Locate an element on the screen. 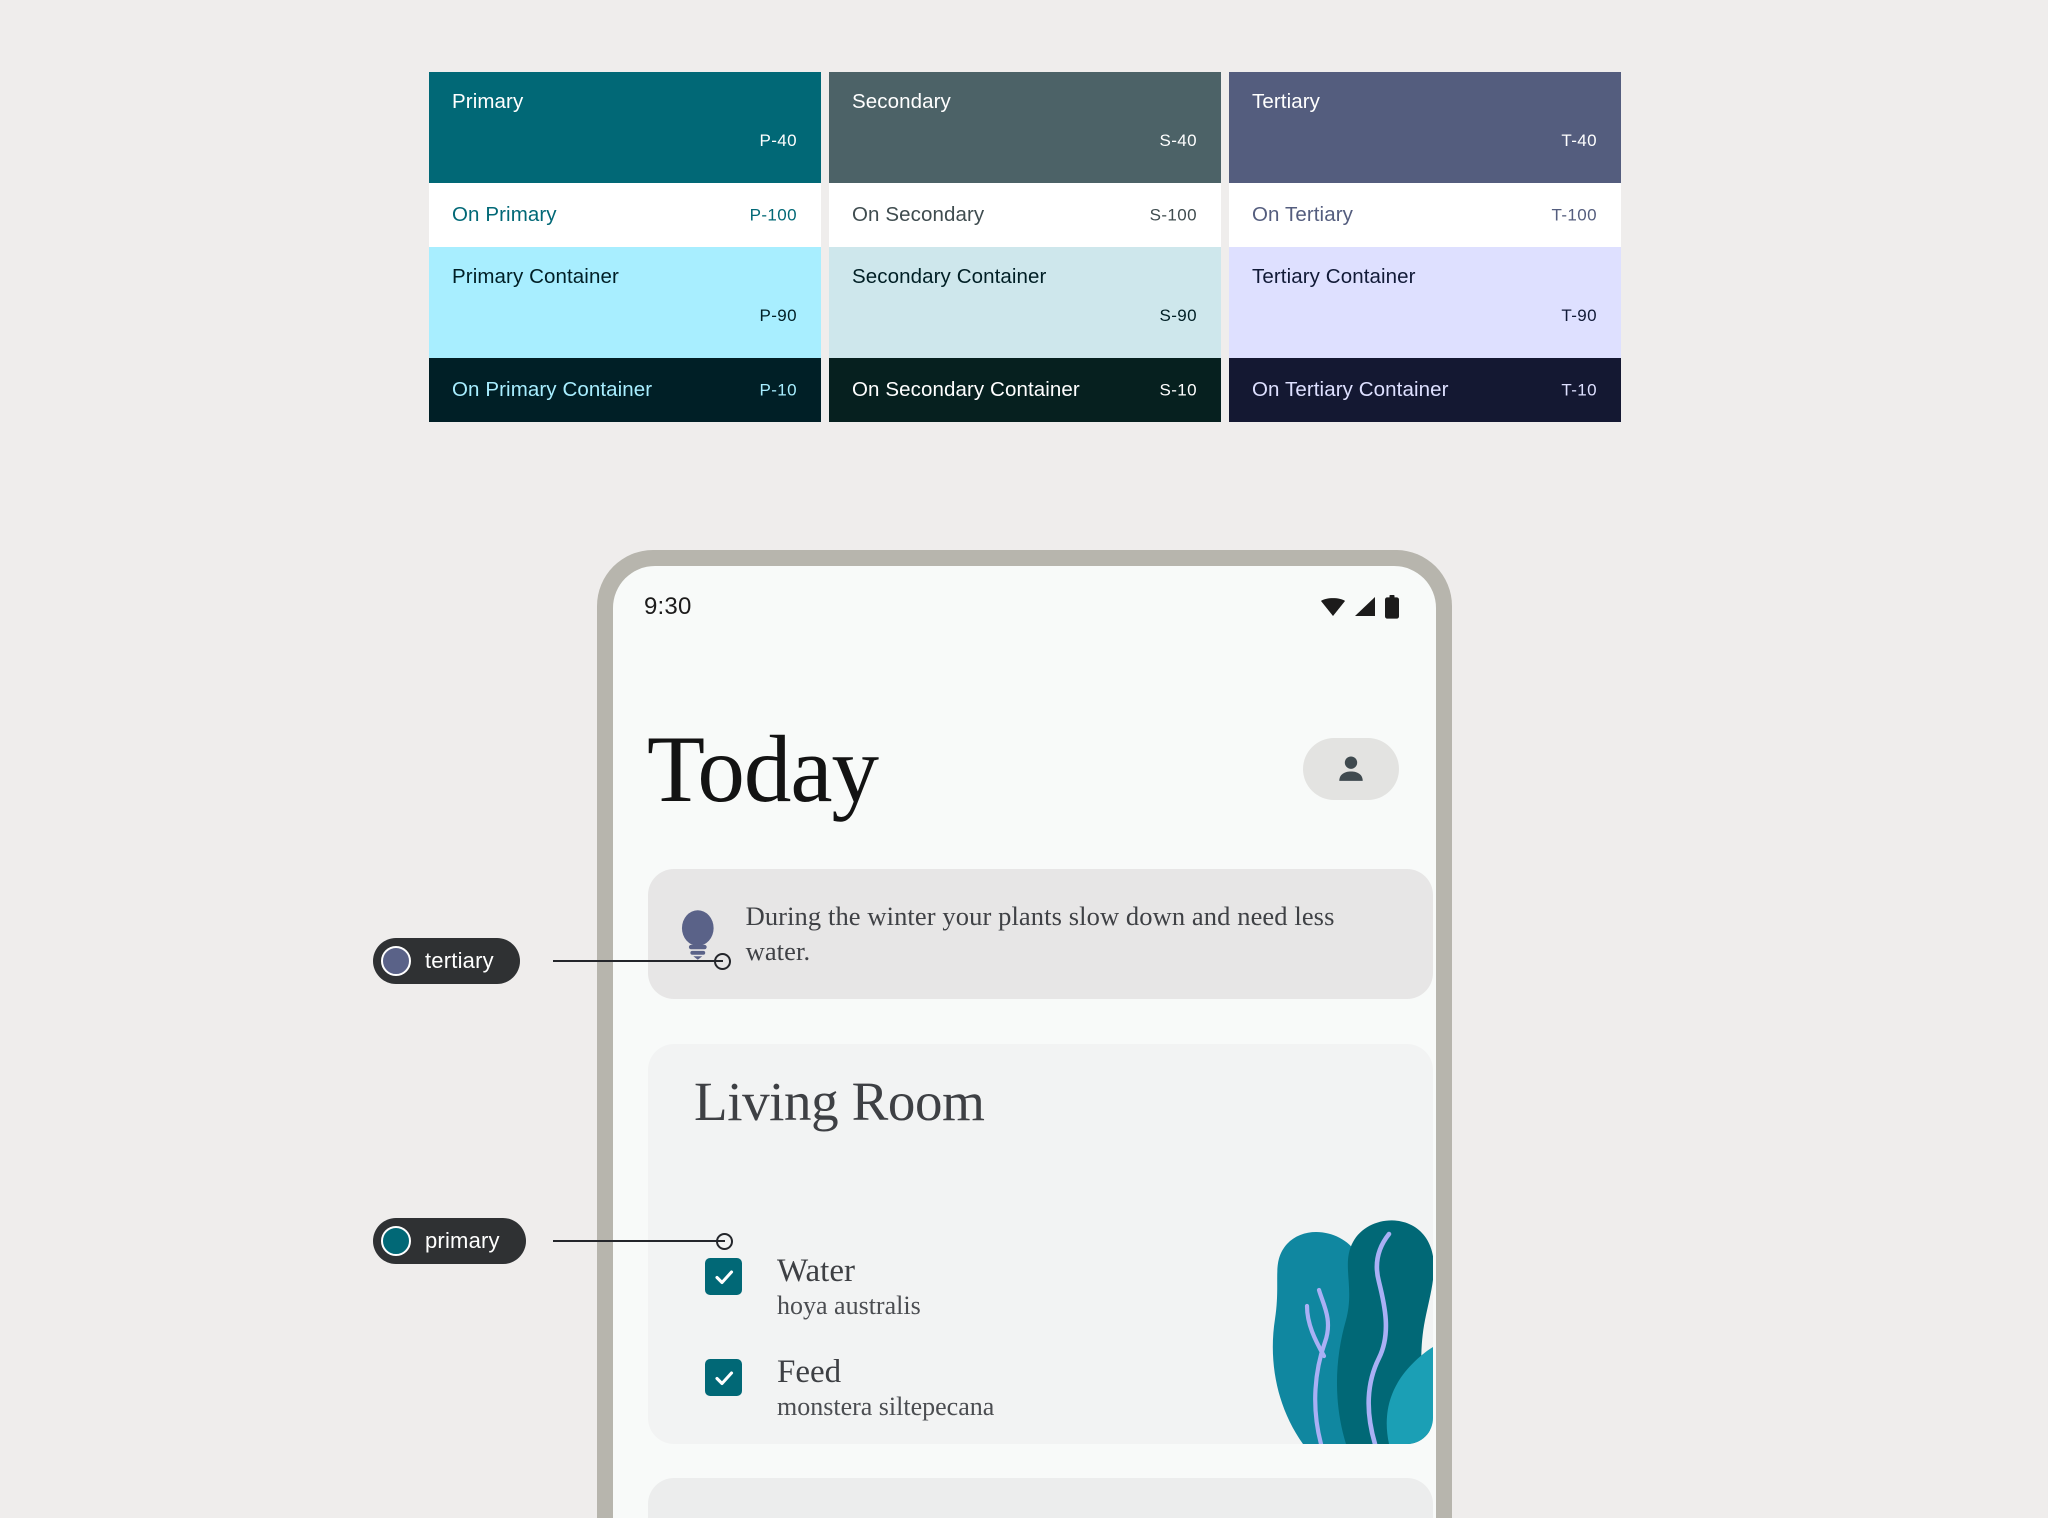  task-title: Water is located at coordinates (816, 1271).